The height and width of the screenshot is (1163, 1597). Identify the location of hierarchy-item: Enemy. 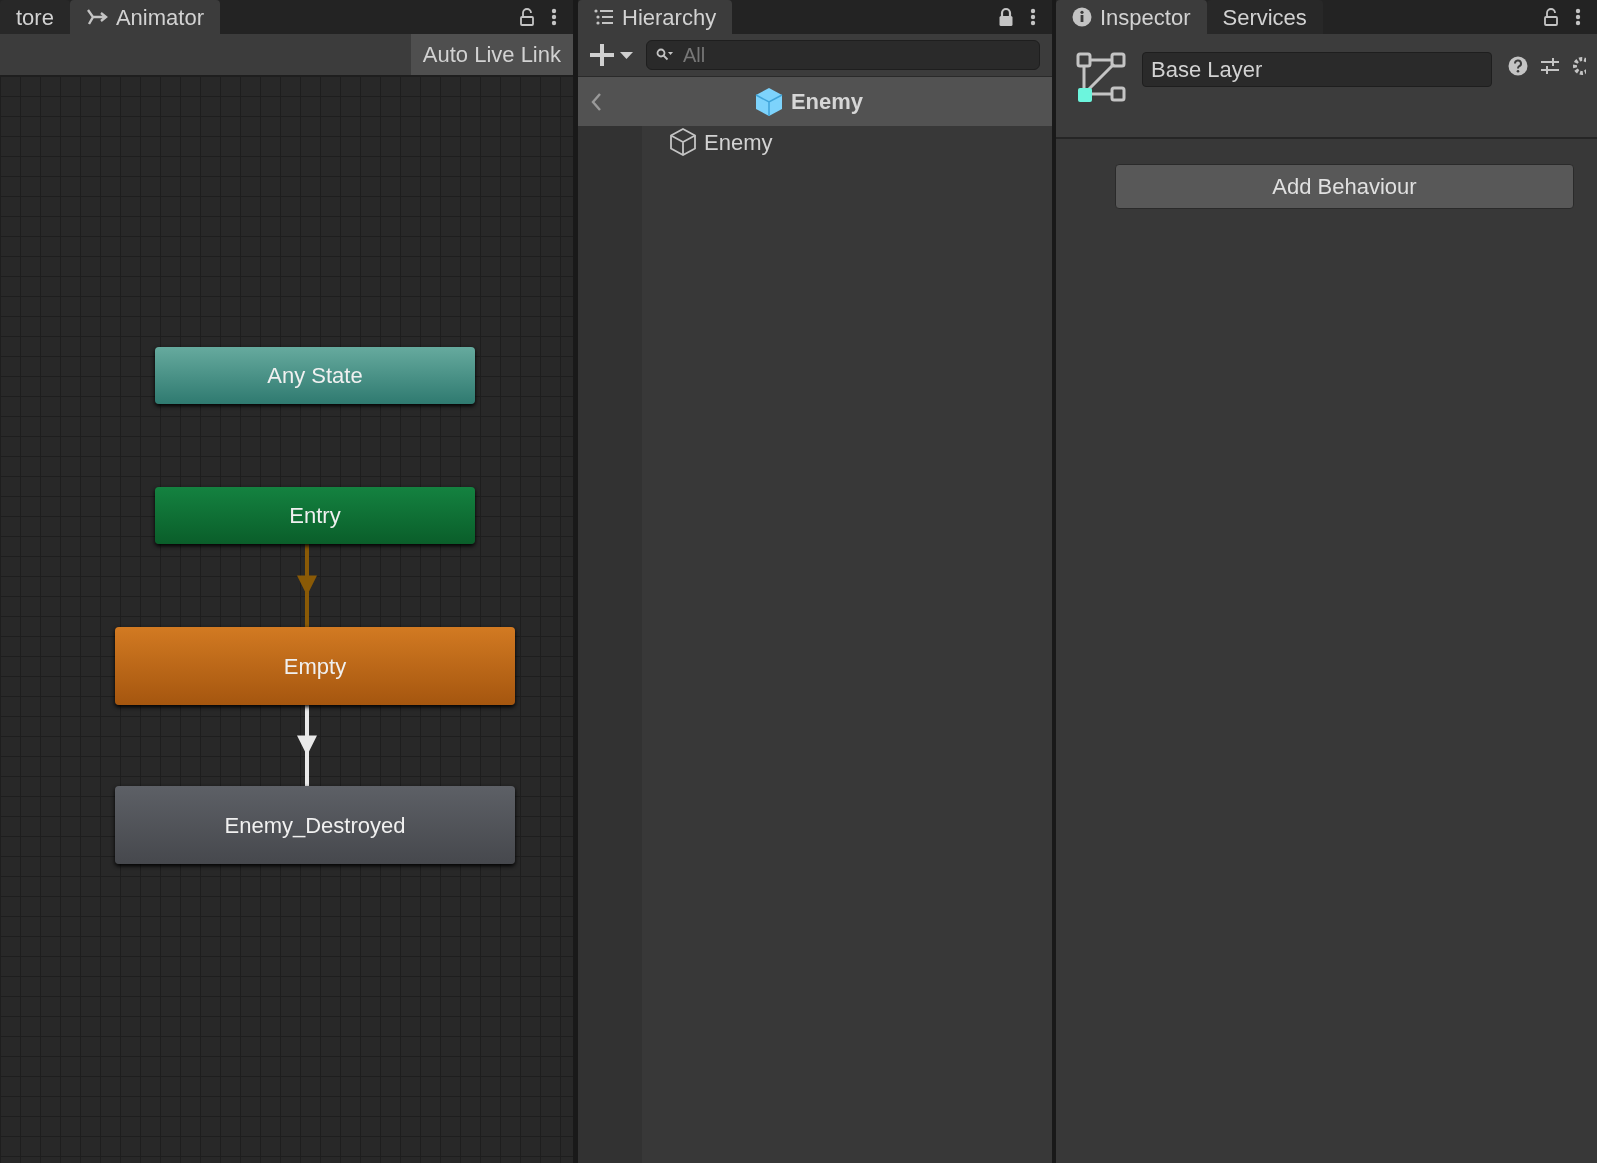
(847, 142).